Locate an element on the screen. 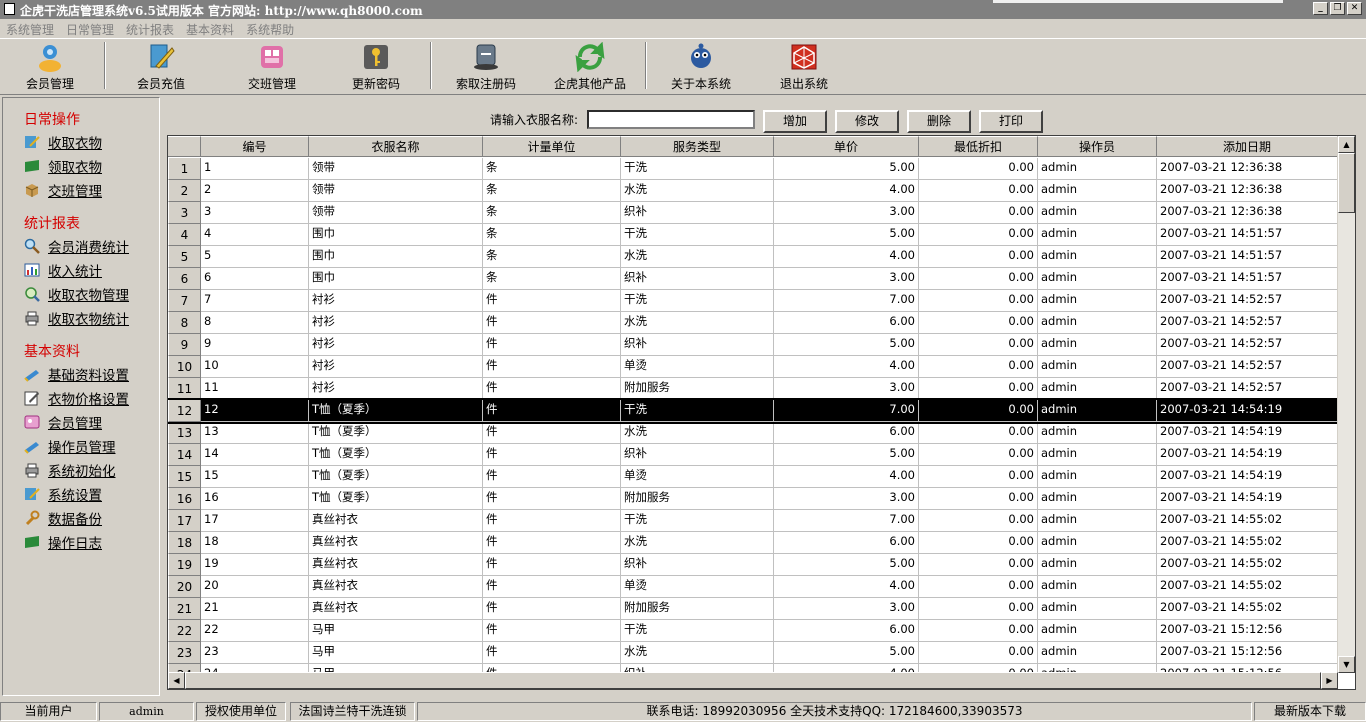  row-number: 20 is located at coordinates (184, 587).